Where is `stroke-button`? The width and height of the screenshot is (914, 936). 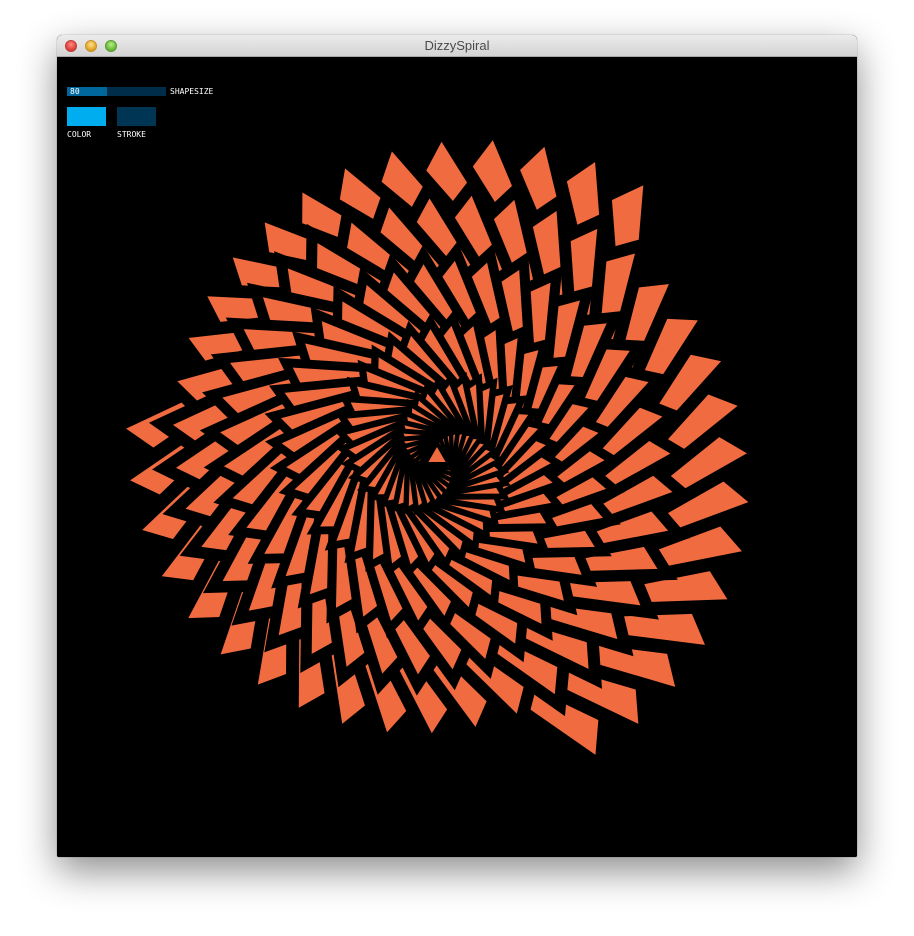 stroke-button is located at coordinates (136, 116).